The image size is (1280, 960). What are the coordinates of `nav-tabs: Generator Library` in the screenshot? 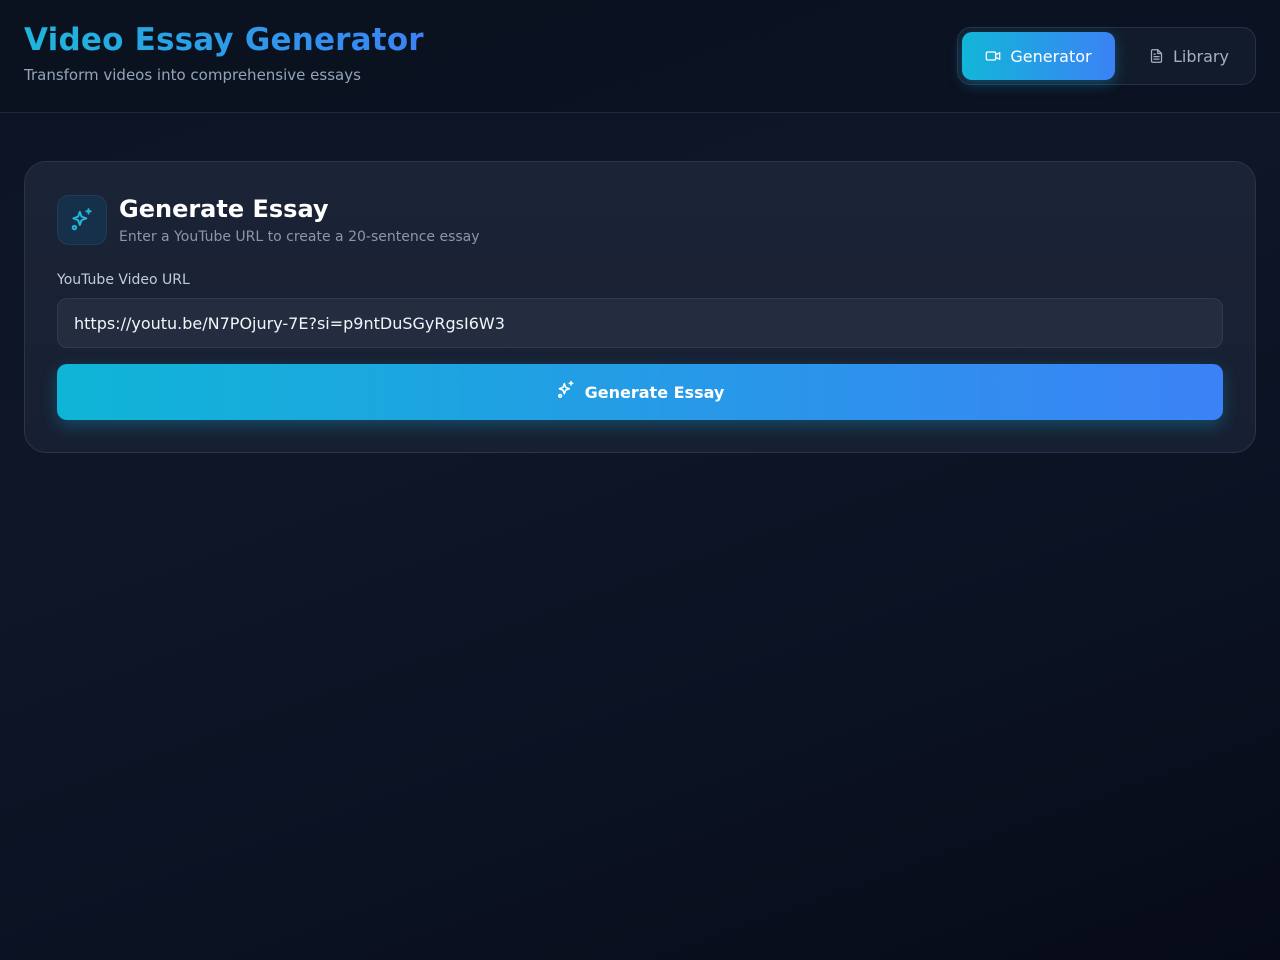 It's located at (1106, 56).